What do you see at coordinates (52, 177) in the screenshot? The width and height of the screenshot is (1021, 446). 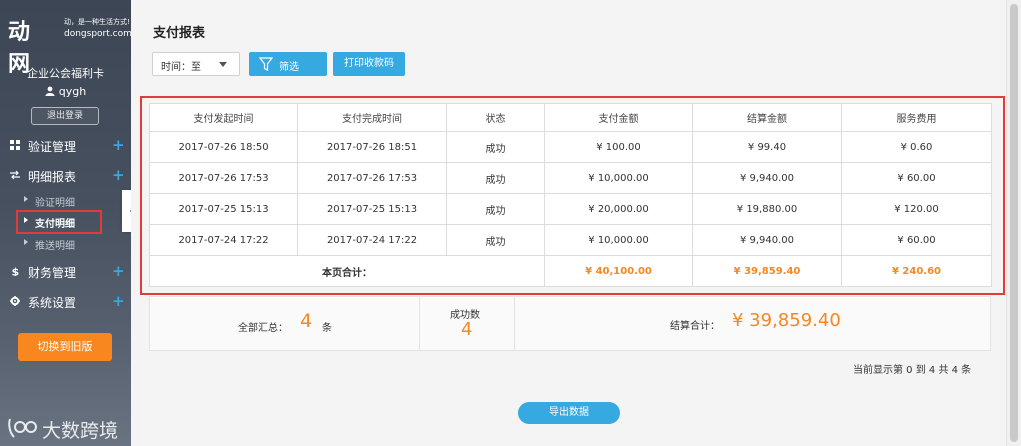 I see `menu-label: 明细报表` at bounding box center [52, 177].